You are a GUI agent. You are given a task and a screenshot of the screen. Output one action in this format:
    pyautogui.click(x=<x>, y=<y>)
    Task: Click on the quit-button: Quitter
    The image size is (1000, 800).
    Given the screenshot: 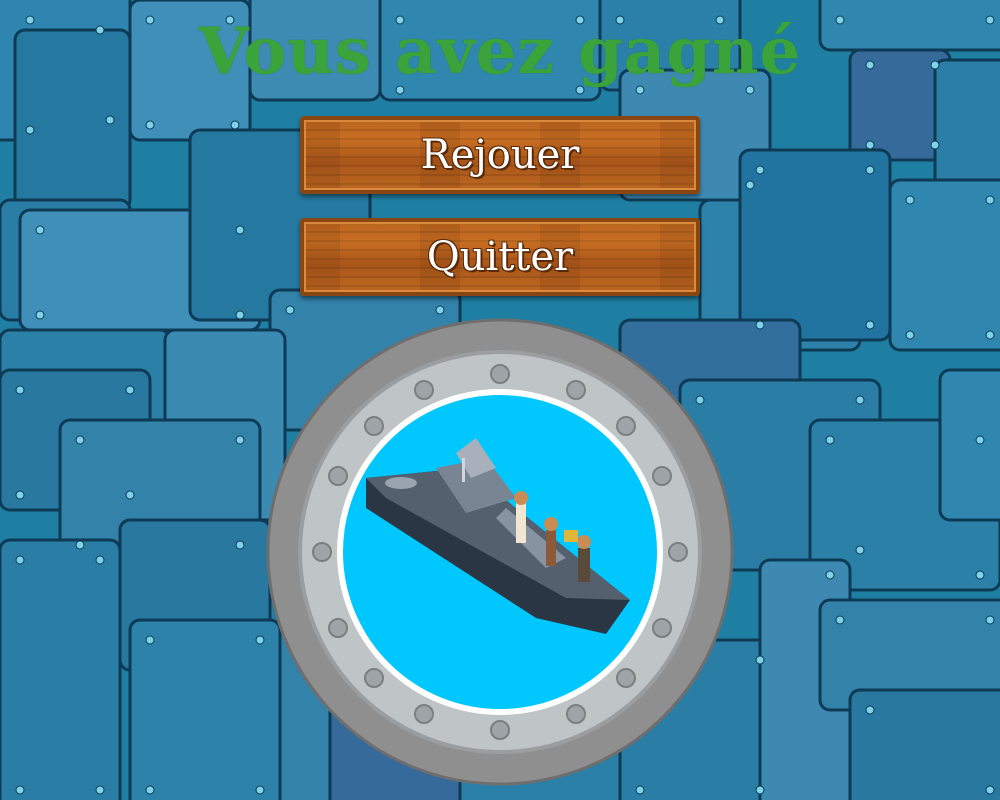 What is the action you would take?
    pyautogui.click(x=500, y=257)
    